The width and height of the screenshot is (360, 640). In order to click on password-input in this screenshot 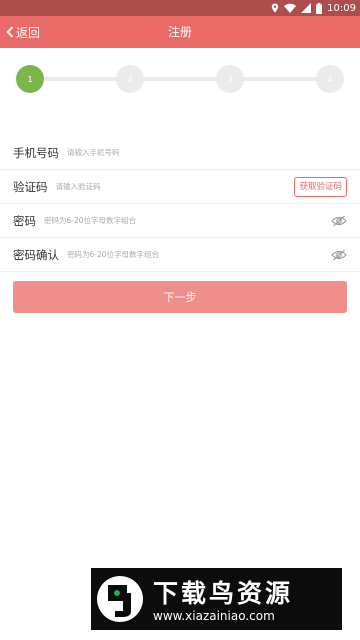, I will do `click(202, 220)`.